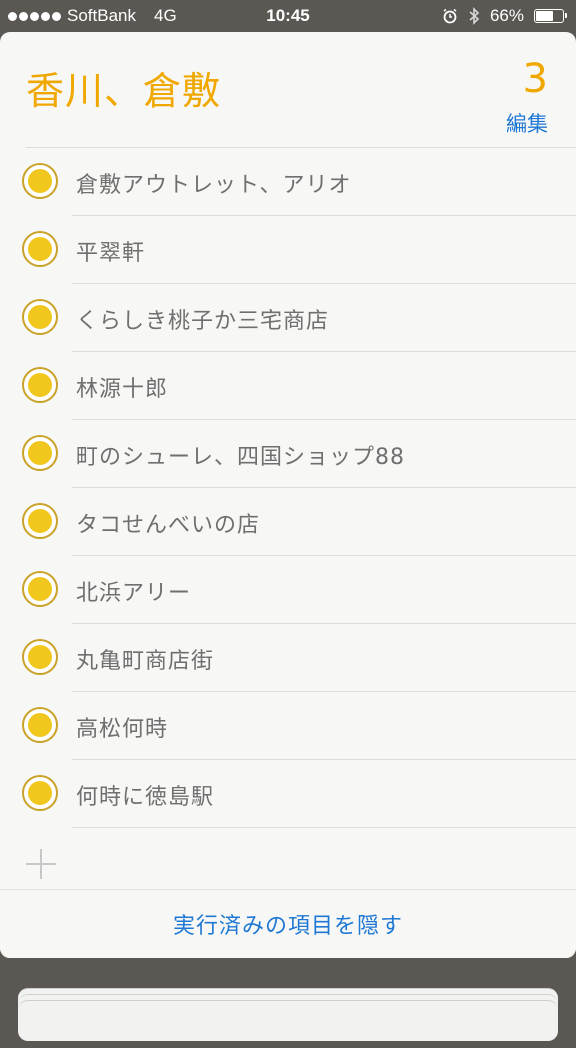  Describe the element at coordinates (111, 253) in the screenshot. I see `reminder-label: 平翠軒` at that location.